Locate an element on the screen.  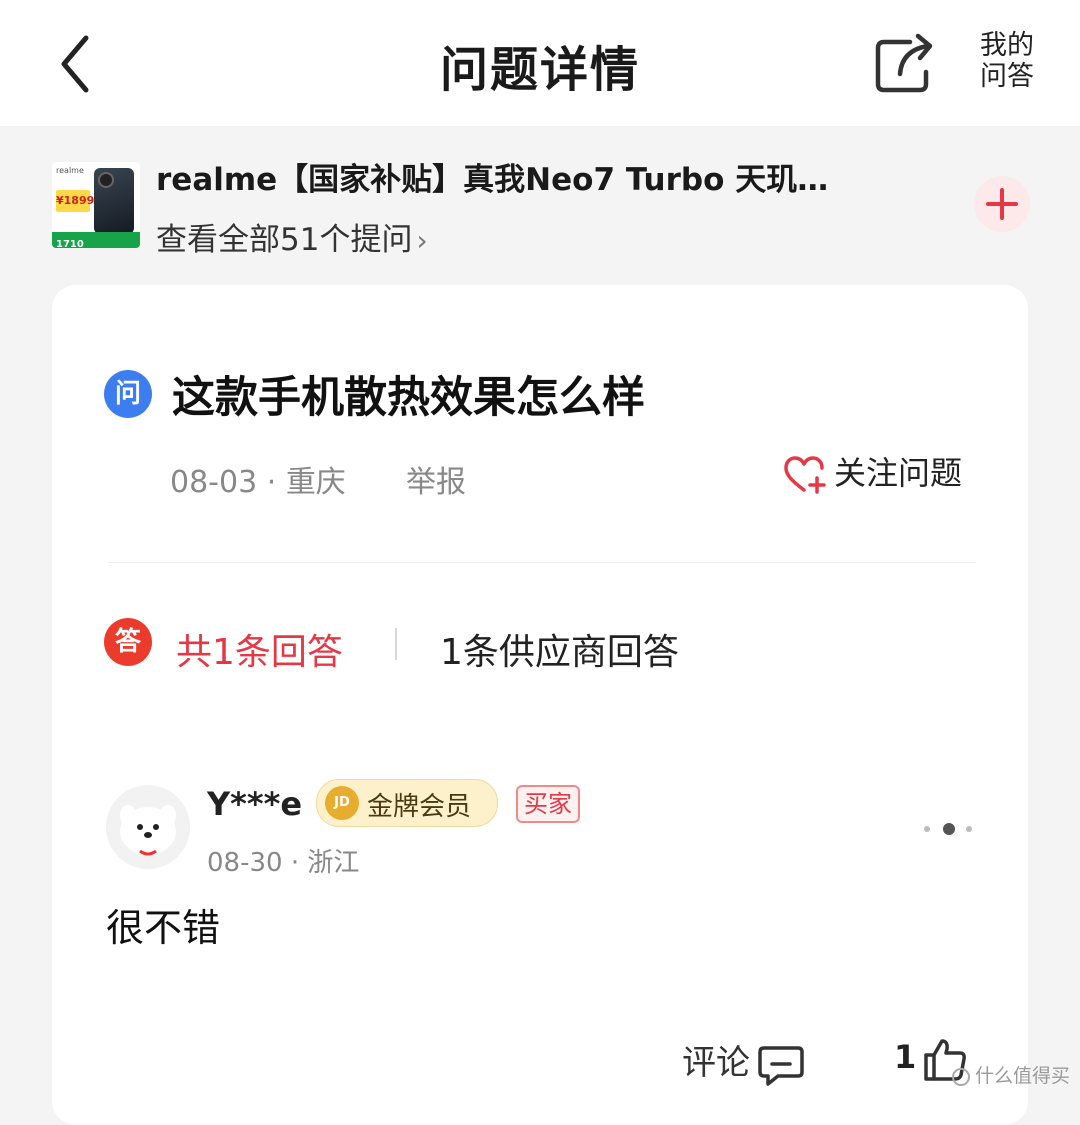
view-all-questions-link: 查看全部51个提问 › is located at coordinates (292, 236).